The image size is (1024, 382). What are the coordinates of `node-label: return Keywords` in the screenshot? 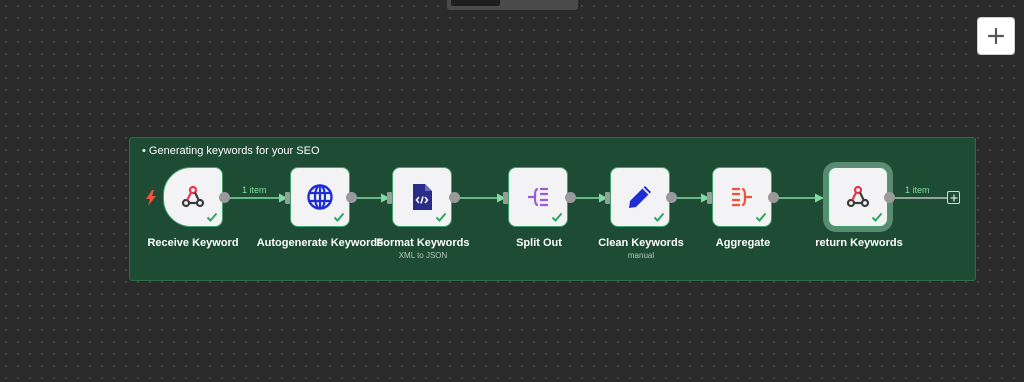 It's located at (859, 243).